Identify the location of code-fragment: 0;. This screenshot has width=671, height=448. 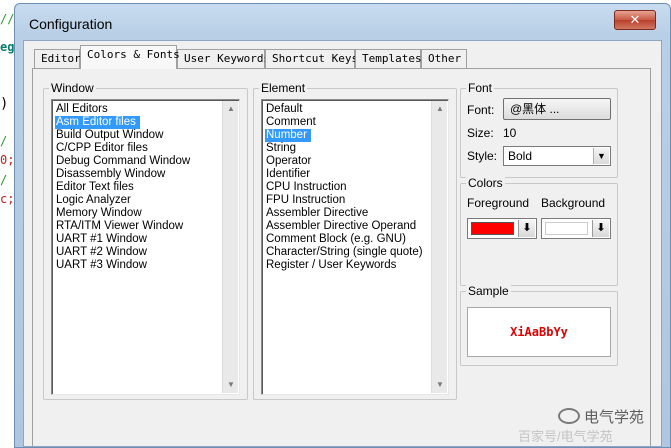
(7, 160).